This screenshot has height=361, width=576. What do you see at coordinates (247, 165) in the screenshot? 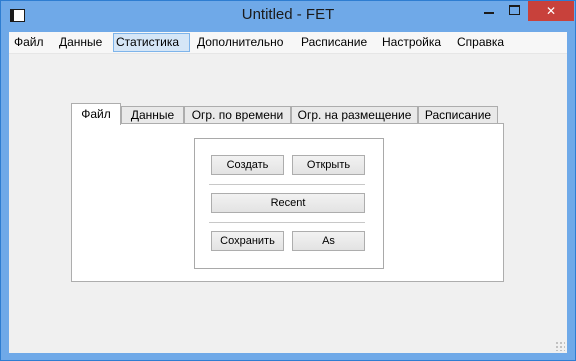
I see `new-button: Создать` at bounding box center [247, 165].